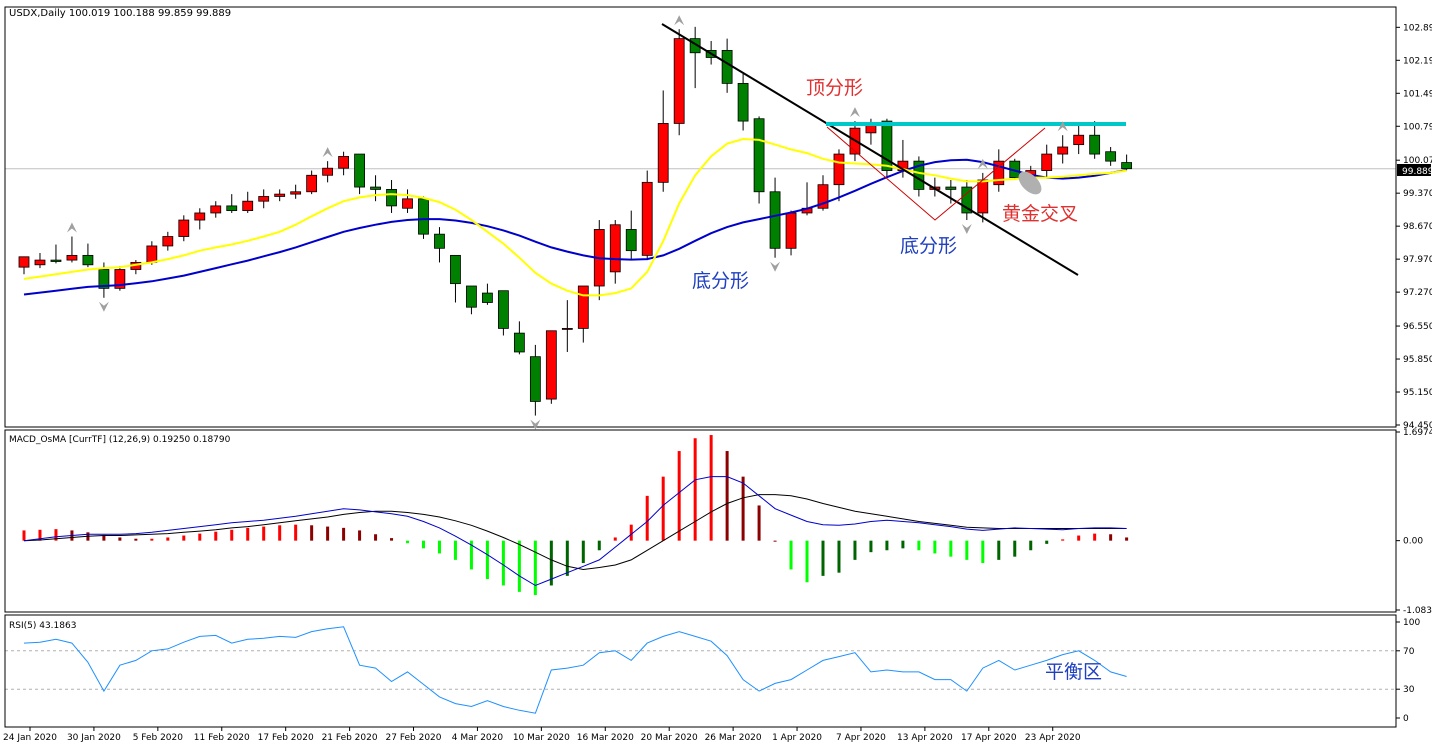 This screenshot has width=1432, height=748. I want to click on time-tick-label: 17 Apr 2020, so click(989, 738).